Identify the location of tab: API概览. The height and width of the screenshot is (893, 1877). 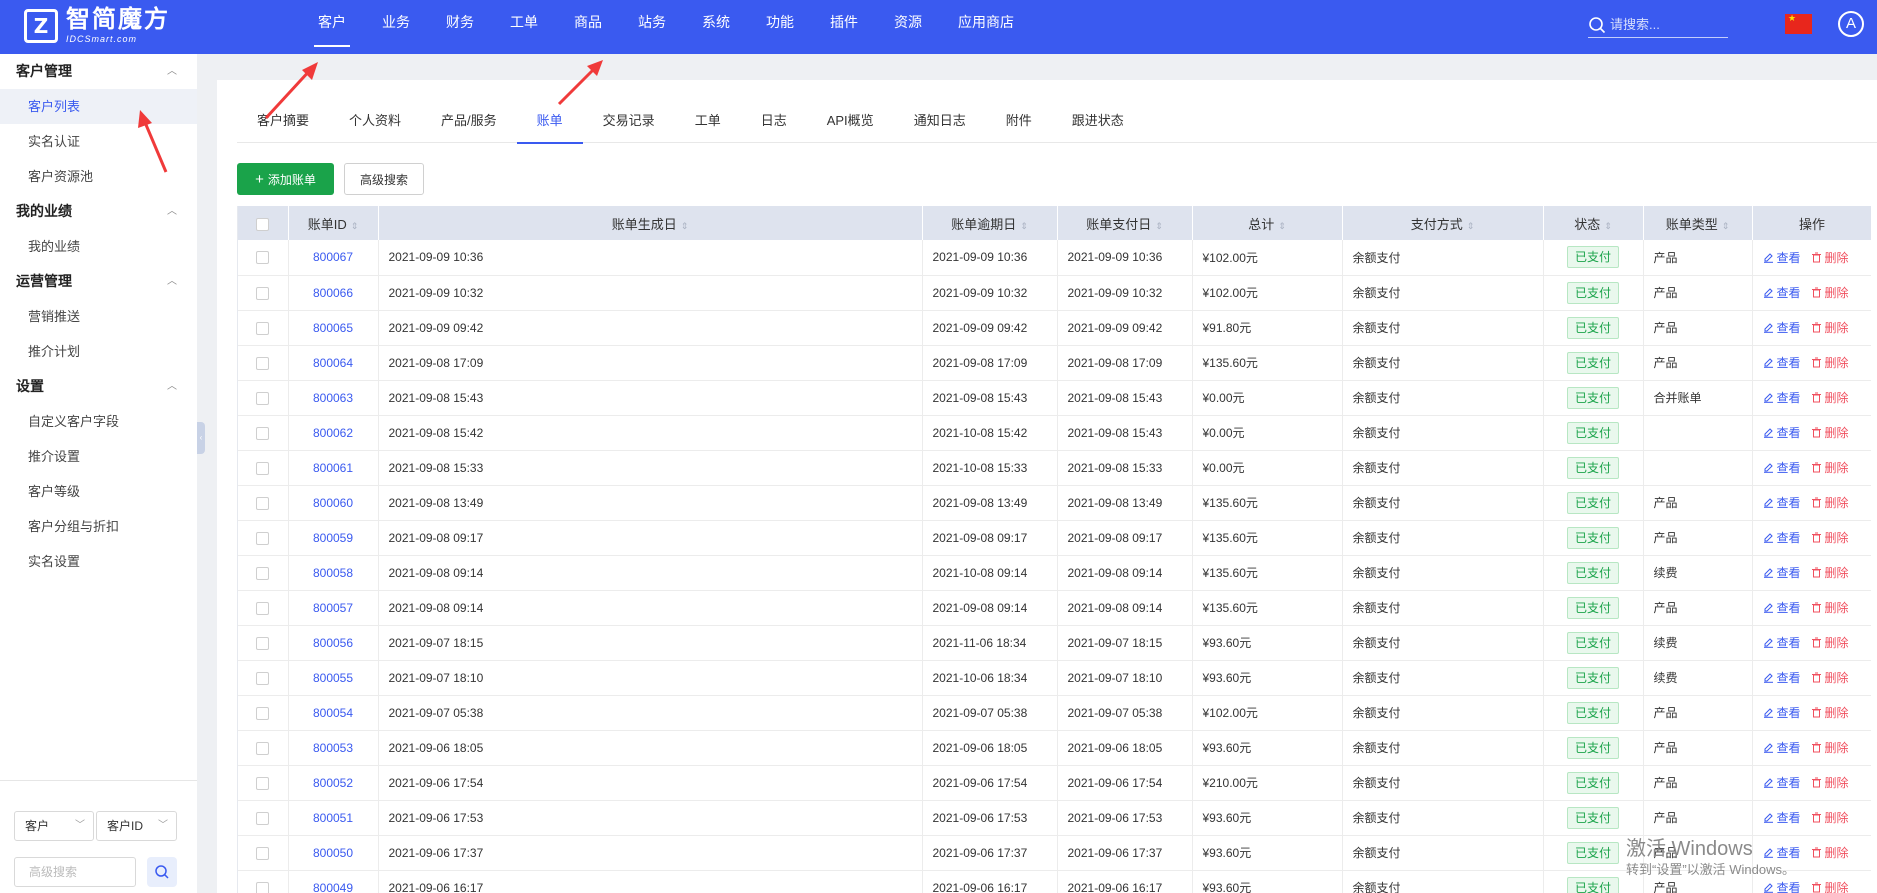
(850, 121).